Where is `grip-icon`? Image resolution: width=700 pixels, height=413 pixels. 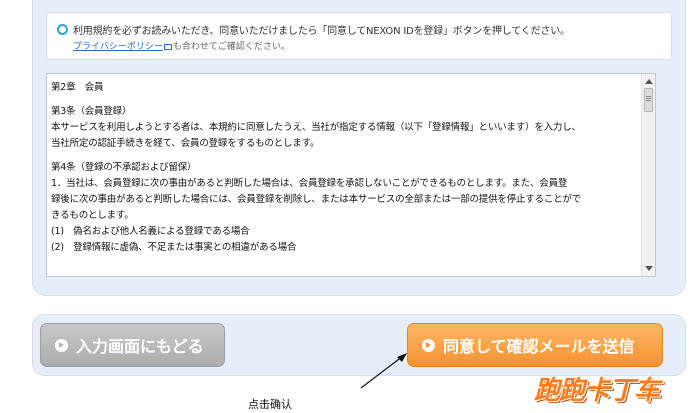
grip-icon is located at coordinates (648, 96).